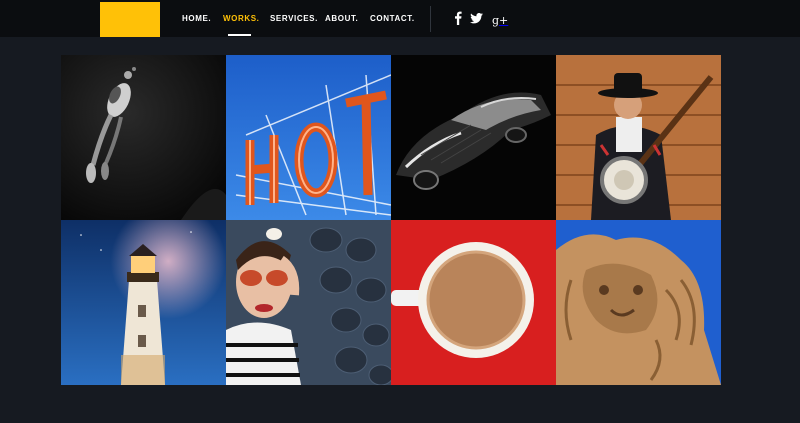 The image size is (800, 423). Describe the element at coordinates (500, 19) in the screenshot. I see `google-plus-icon: g+` at that location.